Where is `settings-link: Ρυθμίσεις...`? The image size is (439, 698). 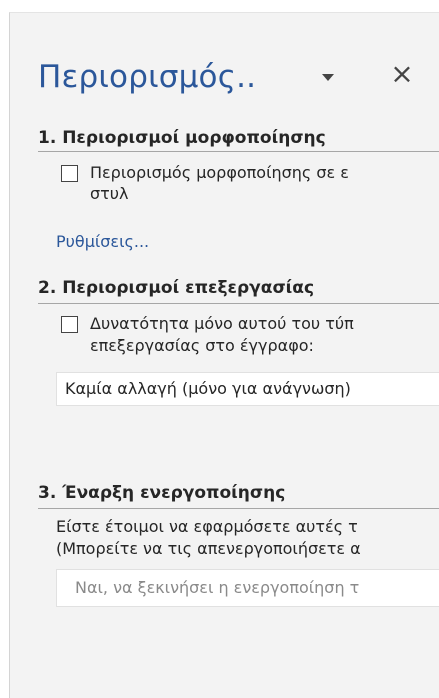 settings-link: Ρυθμίσεις... is located at coordinates (102, 241).